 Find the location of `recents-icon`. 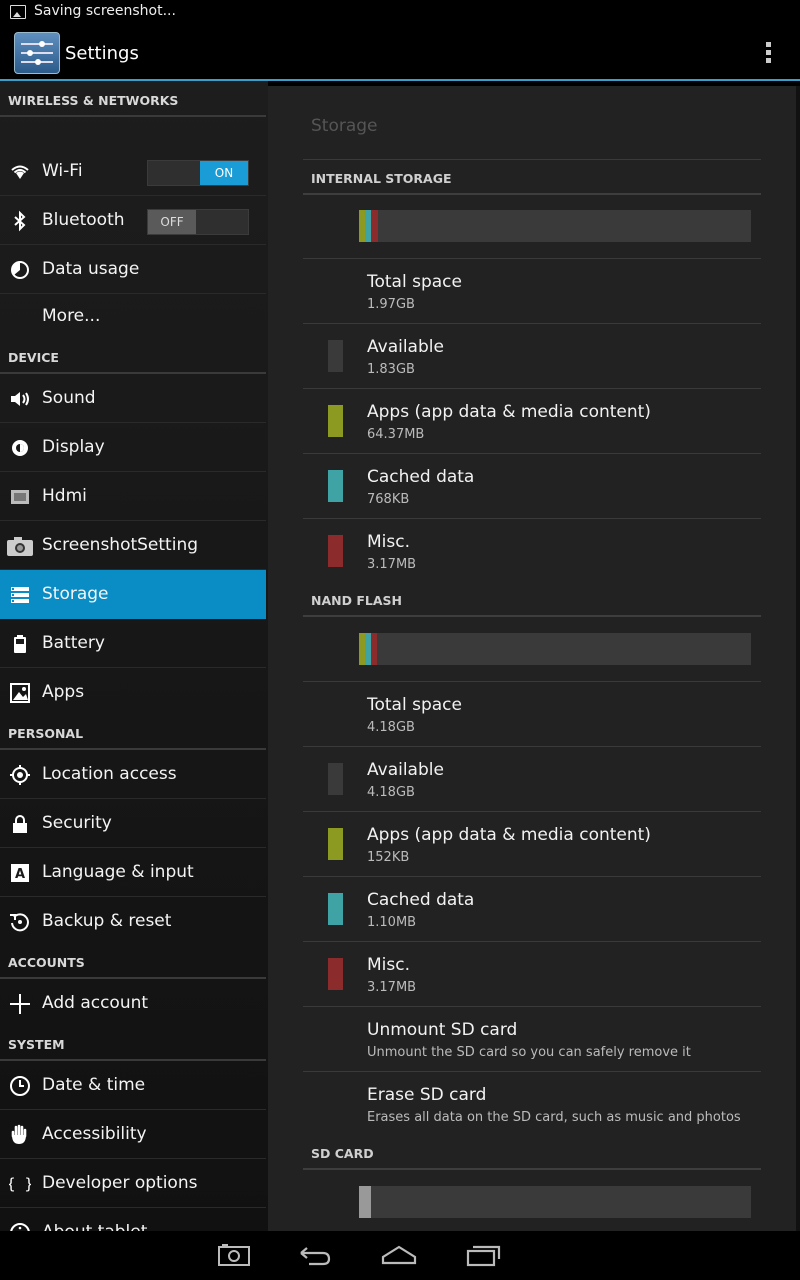

recents-icon is located at coordinates (484, 1255).